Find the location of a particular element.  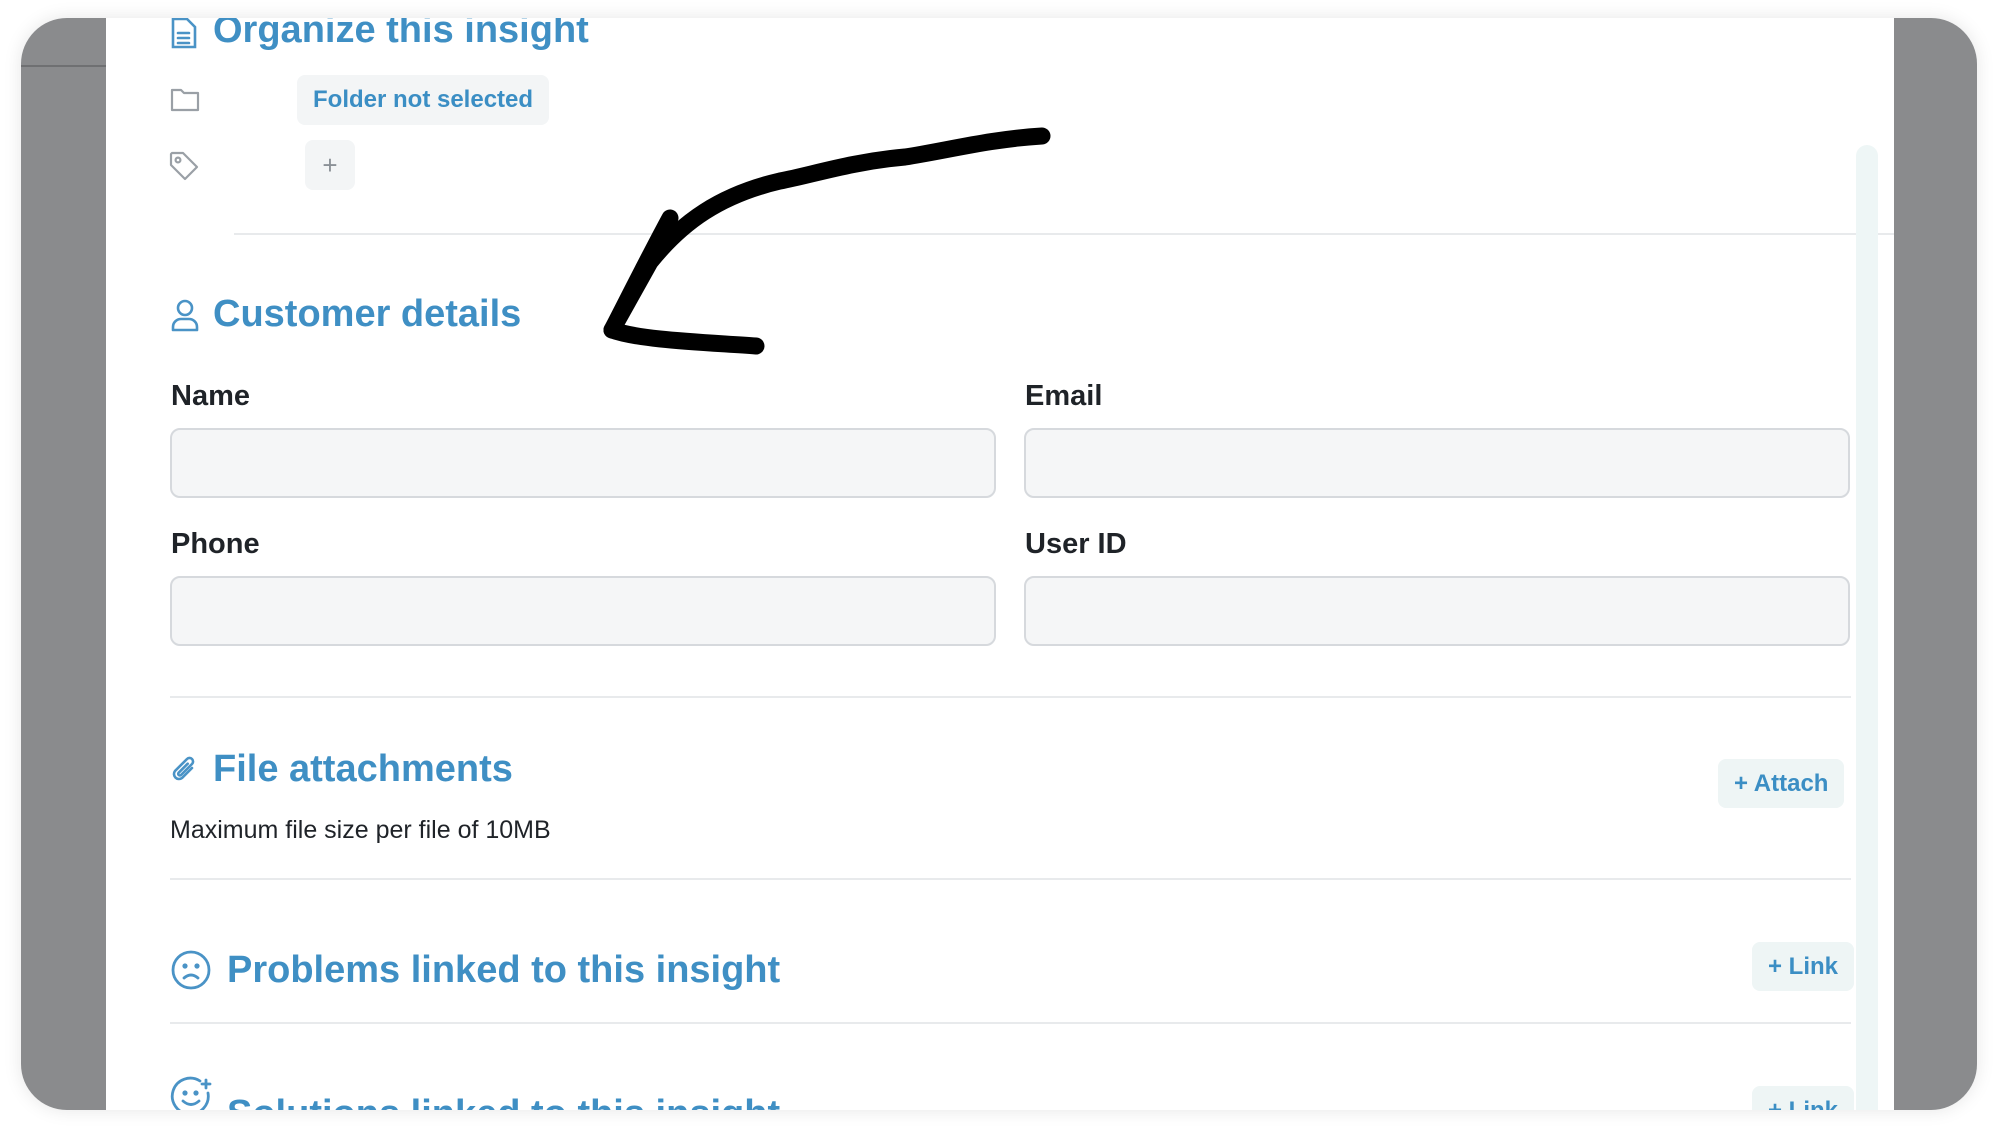

folder-icon is located at coordinates (185, 99).